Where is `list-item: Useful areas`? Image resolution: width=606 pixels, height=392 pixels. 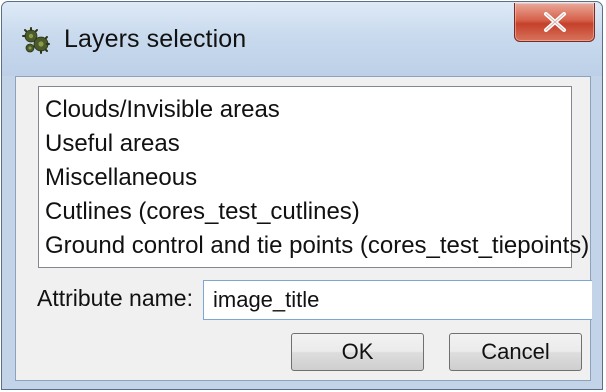 list-item: Useful areas is located at coordinates (308, 144).